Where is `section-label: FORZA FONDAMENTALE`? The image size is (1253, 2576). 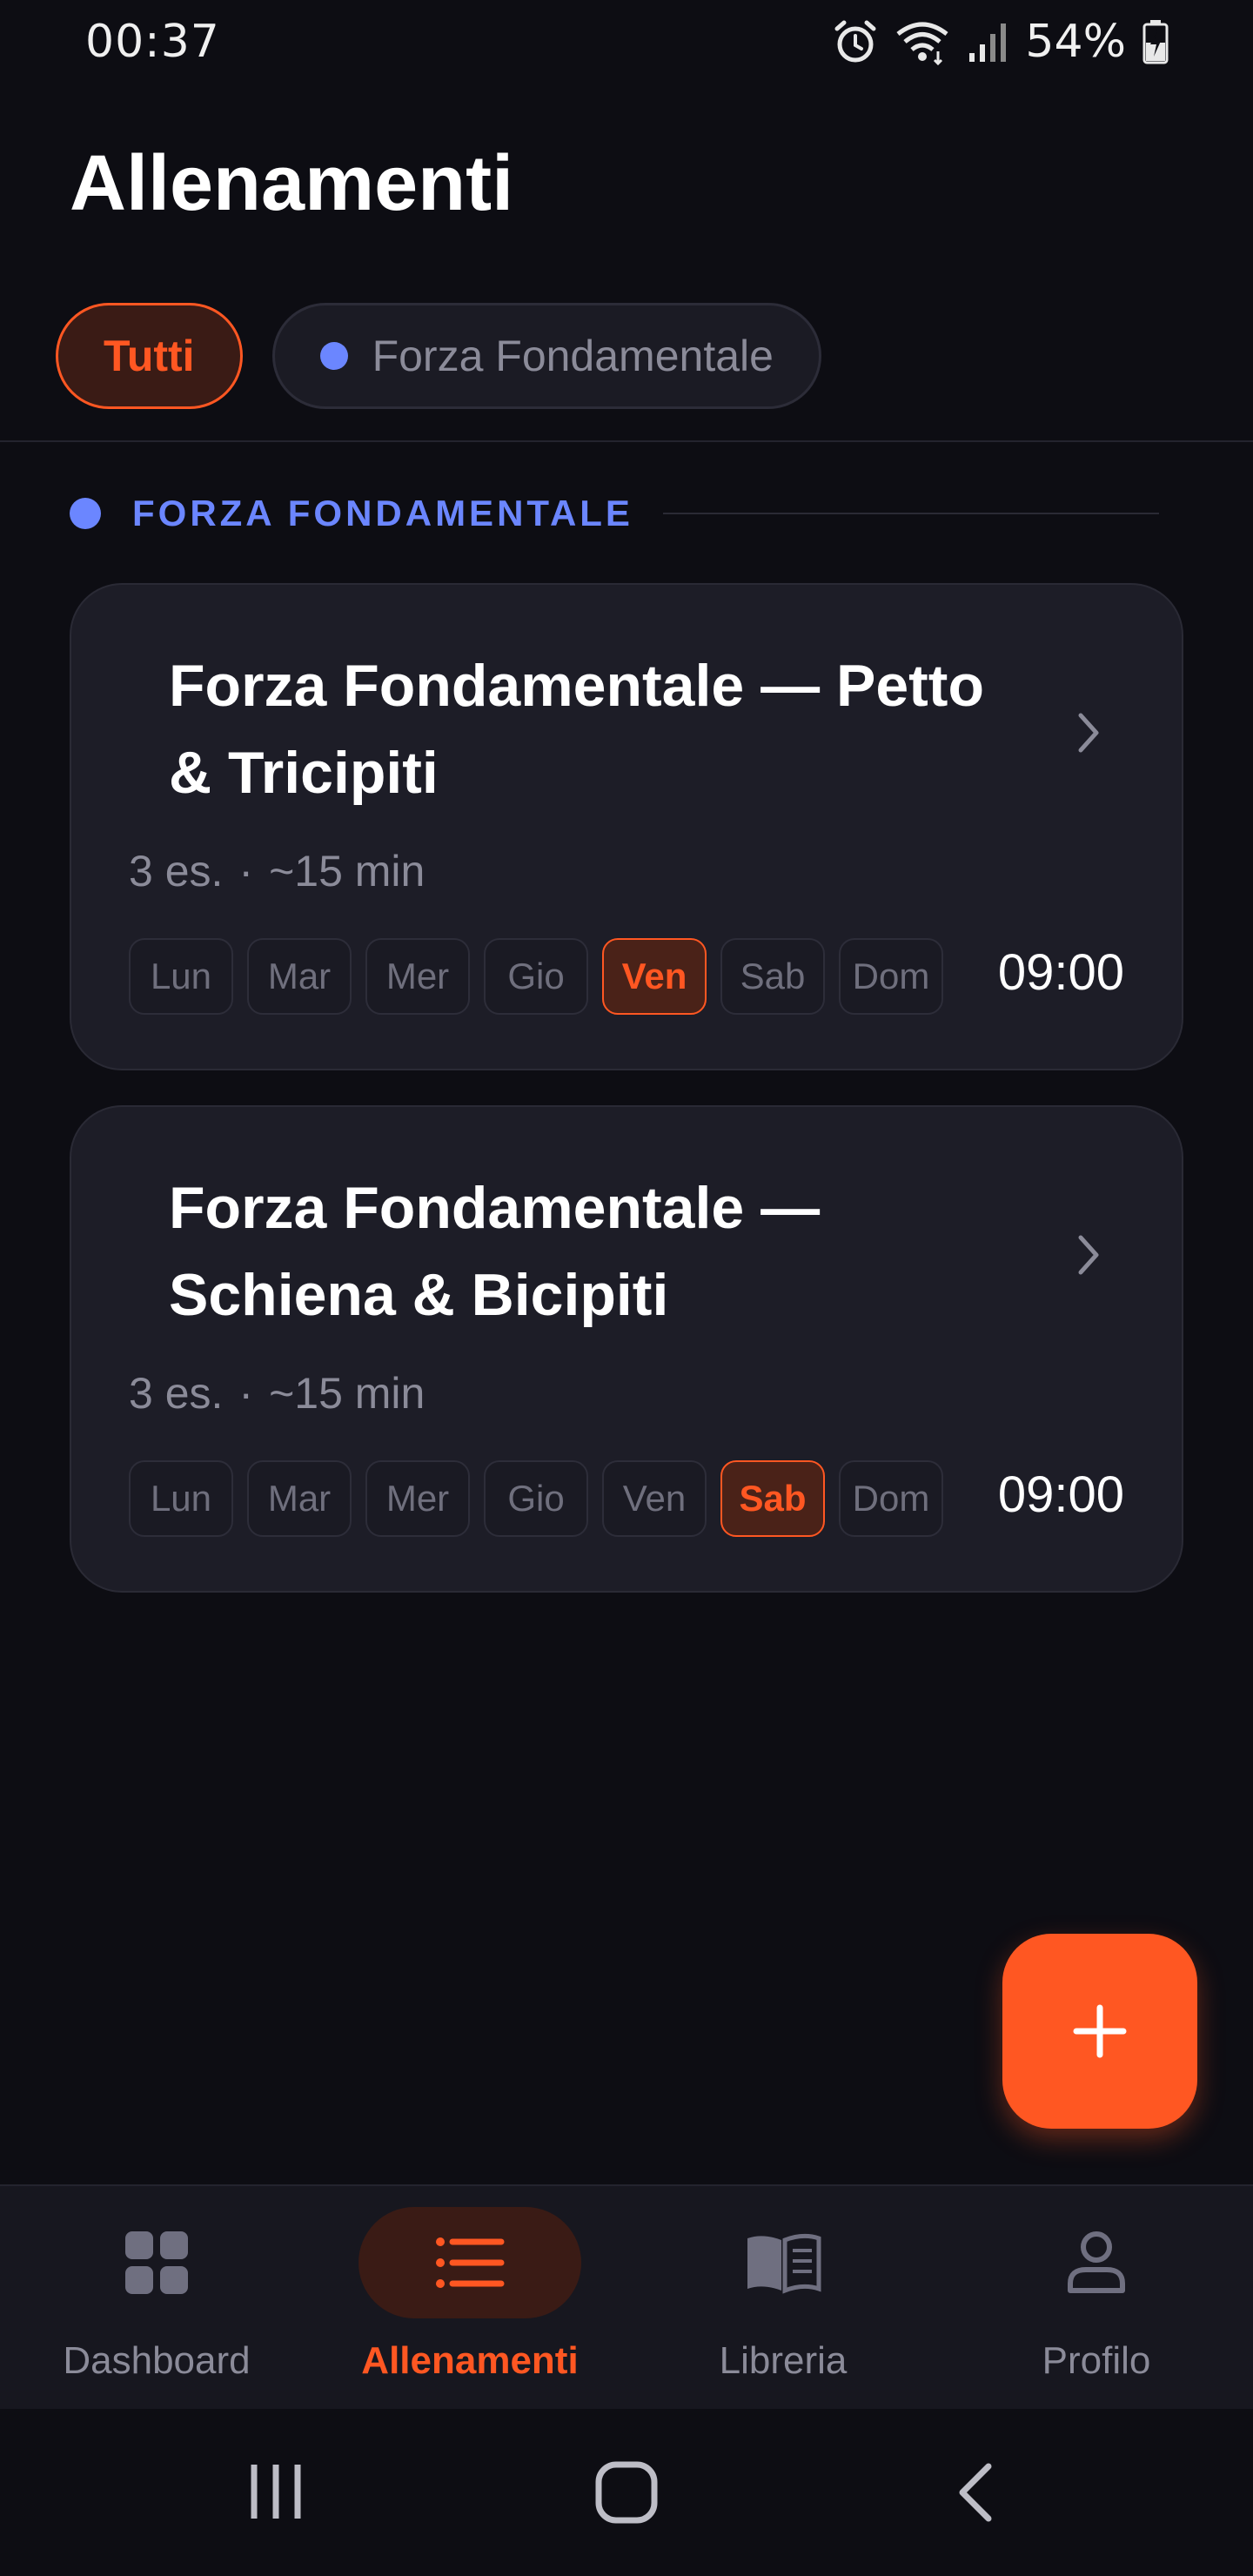 section-label: FORZA FONDAMENTALE is located at coordinates (382, 513).